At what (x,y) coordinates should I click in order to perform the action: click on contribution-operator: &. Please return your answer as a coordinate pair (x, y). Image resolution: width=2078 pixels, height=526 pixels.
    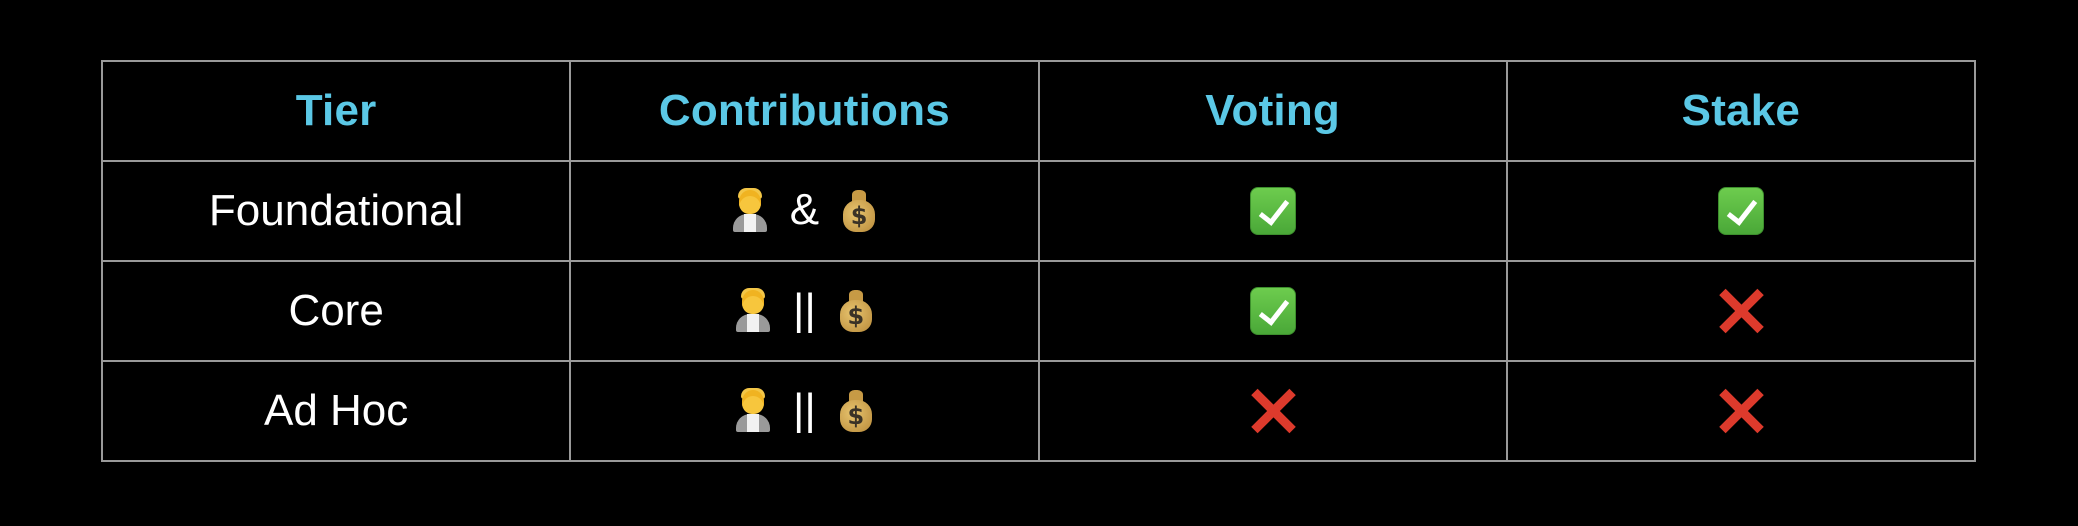
    Looking at the image, I should click on (804, 209).